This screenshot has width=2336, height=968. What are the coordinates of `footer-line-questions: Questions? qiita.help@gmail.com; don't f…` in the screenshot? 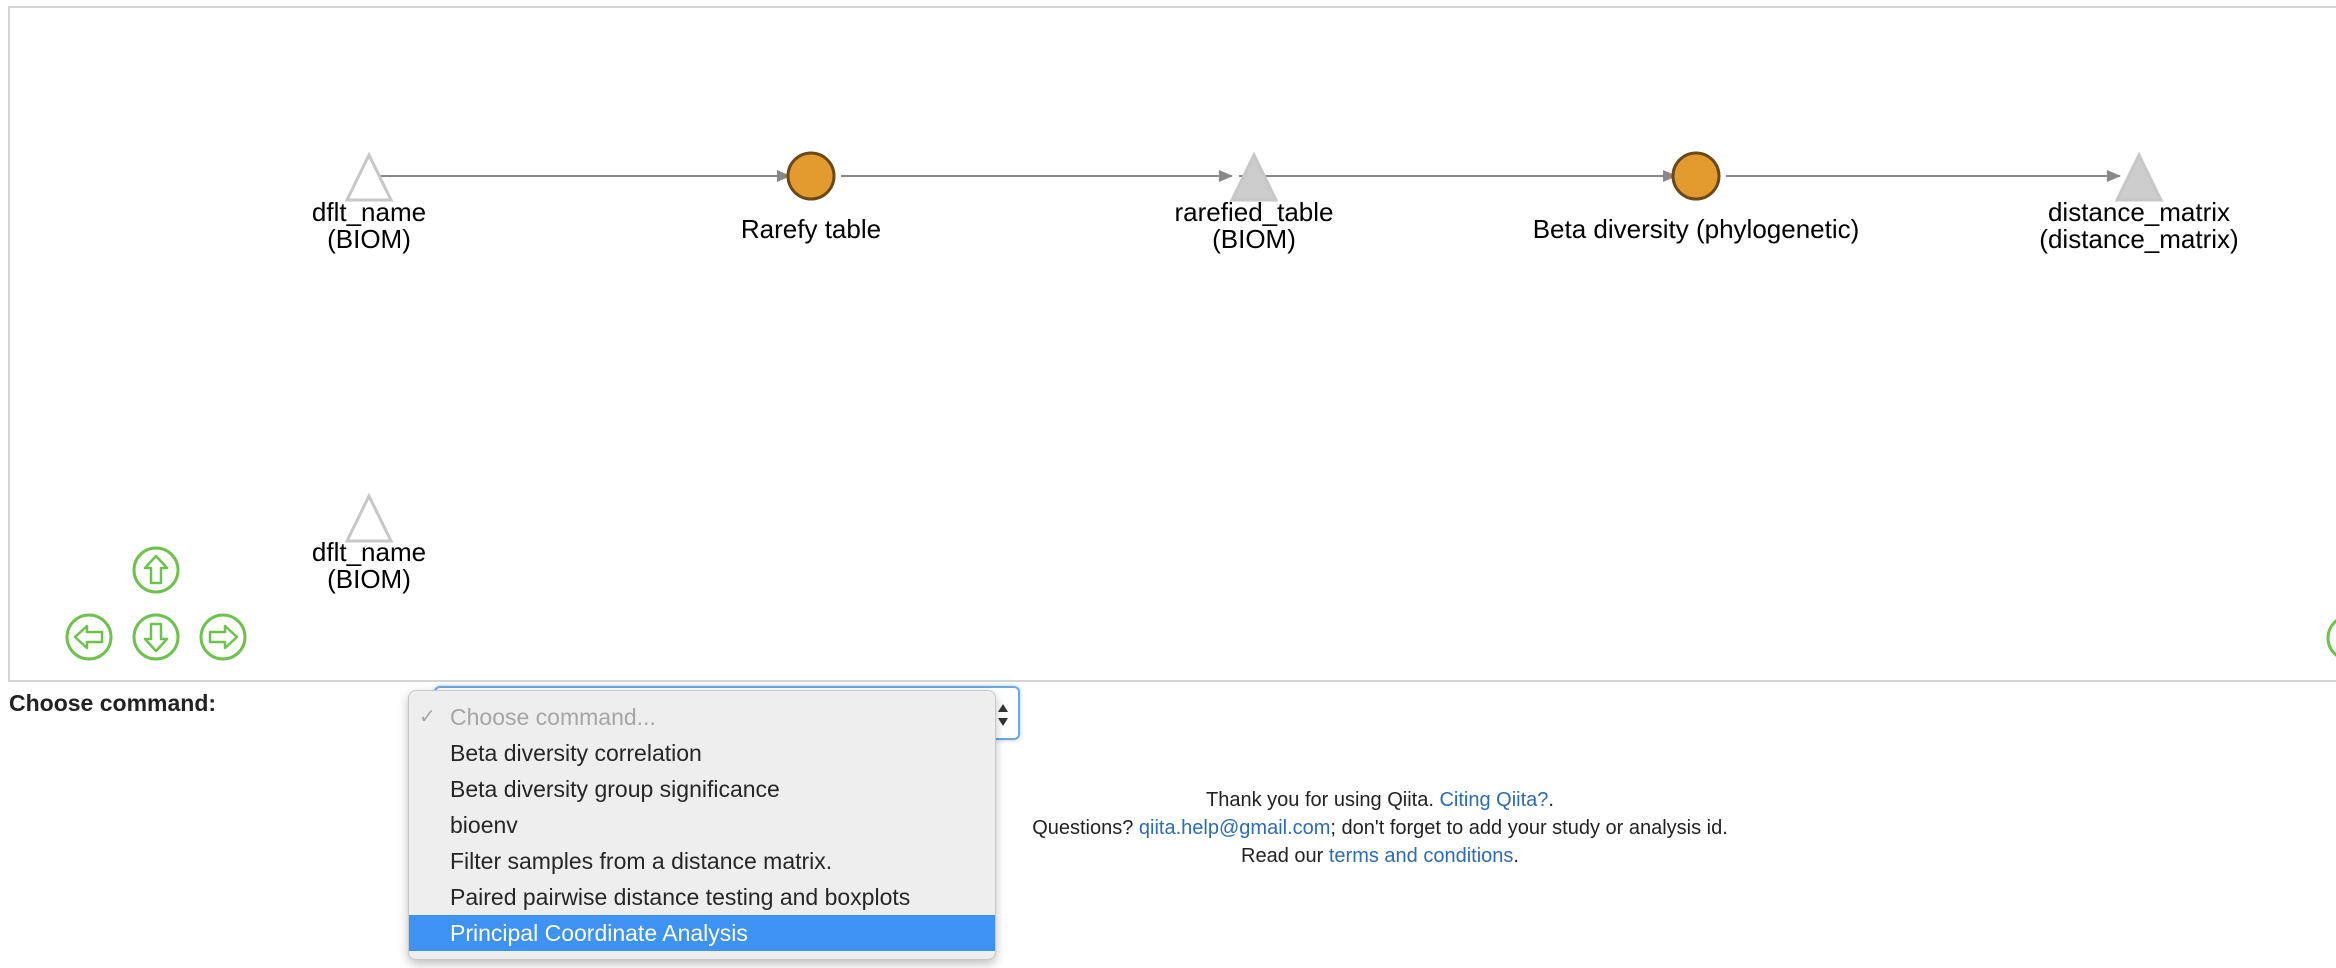 It's located at (1380, 828).